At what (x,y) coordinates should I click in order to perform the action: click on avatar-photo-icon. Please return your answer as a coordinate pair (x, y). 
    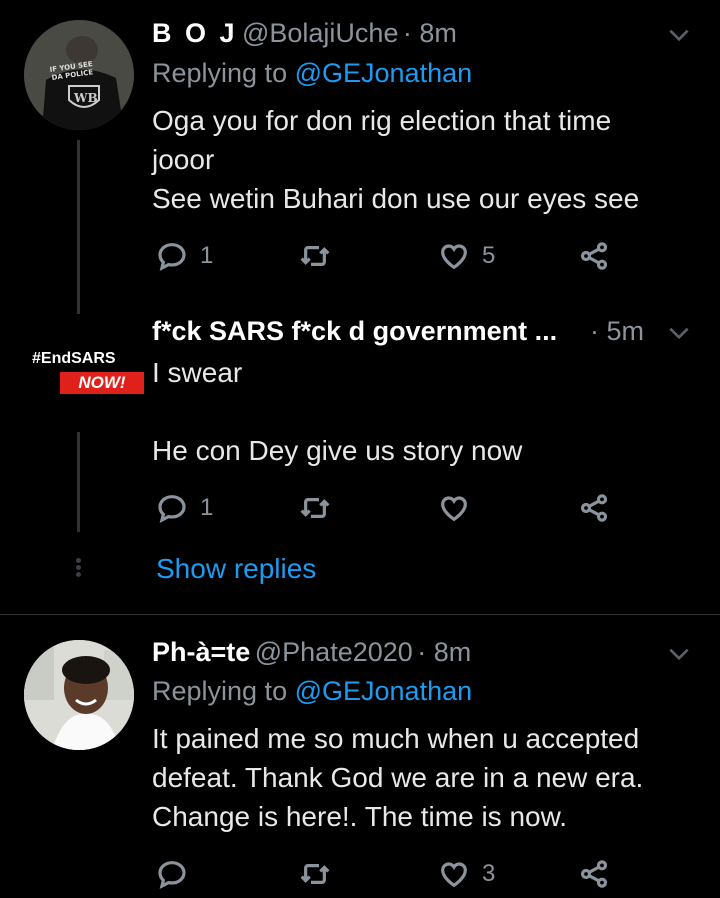
    Looking at the image, I should click on (79, 695).